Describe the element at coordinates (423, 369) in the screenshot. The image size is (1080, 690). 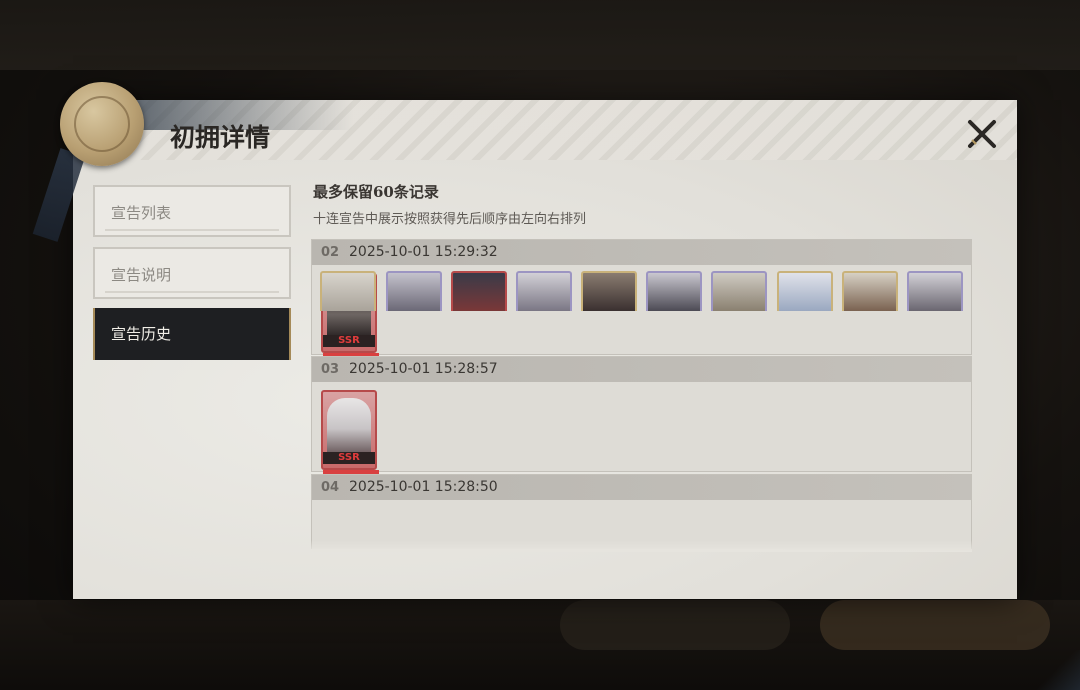
I see `record-timestamp: 2025-10-01 15:28:57` at that location.